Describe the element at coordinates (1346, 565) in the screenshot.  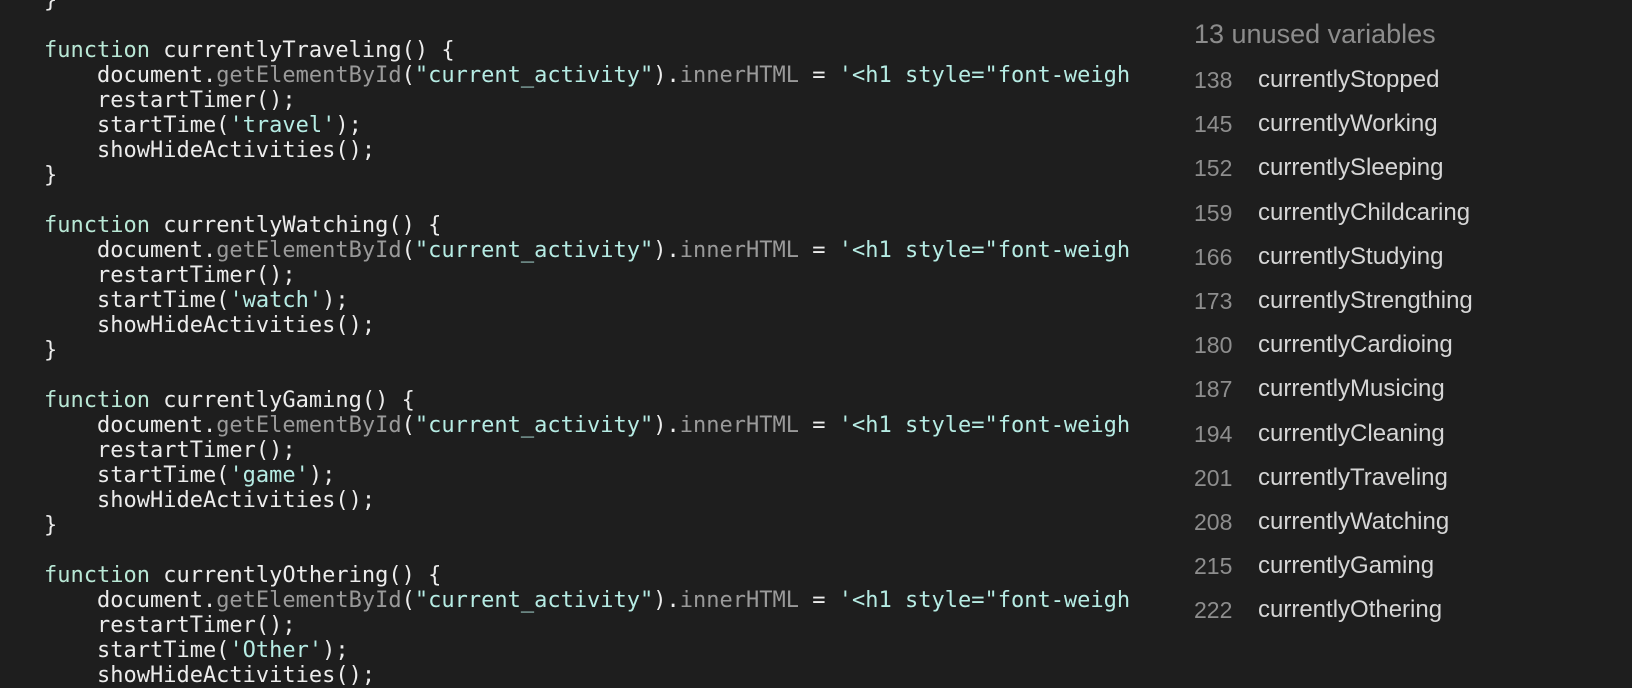
I see `variable-name: currentlyGaming` at that location.